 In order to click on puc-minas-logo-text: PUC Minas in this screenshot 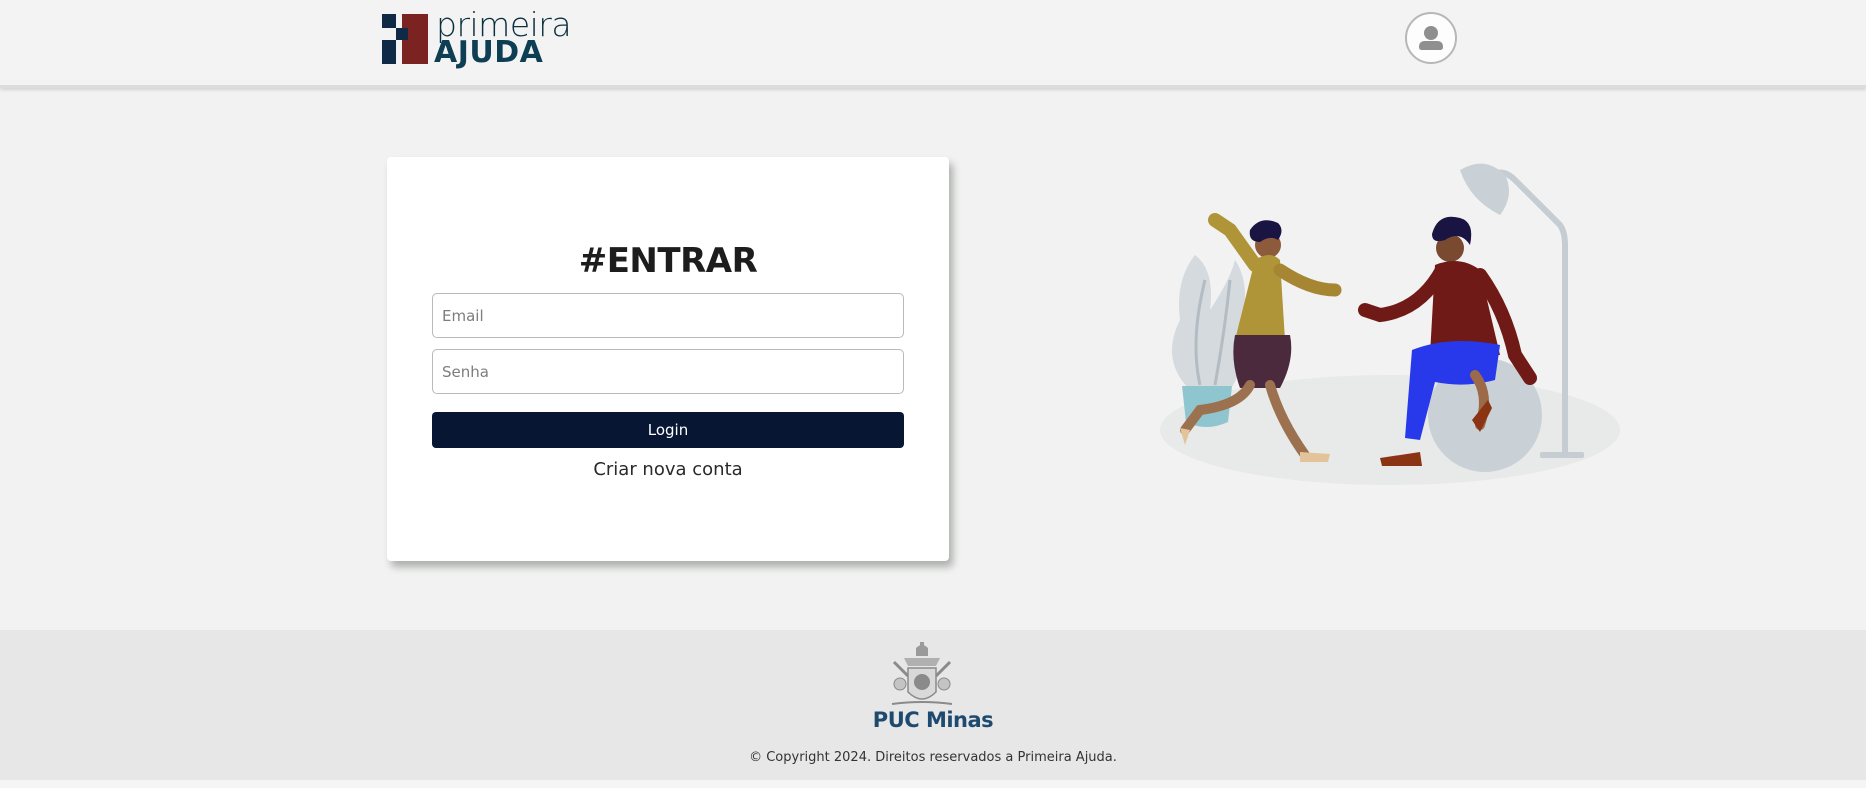, I will do `click(933, 720)`.